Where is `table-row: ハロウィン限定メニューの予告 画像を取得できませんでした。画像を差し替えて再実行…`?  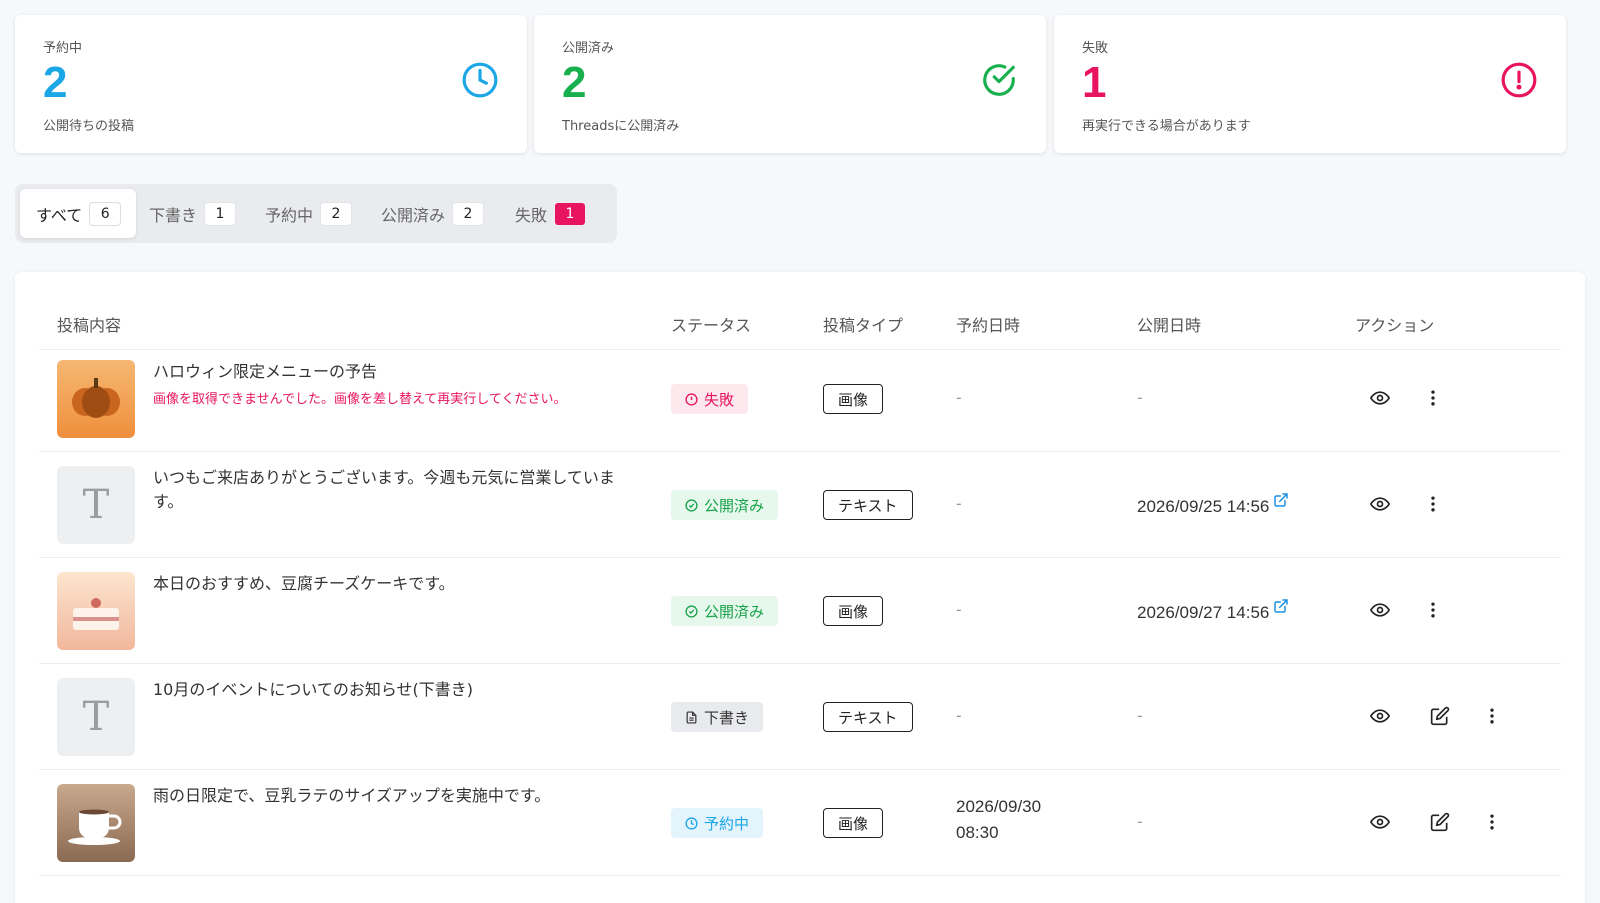 table-row: ハロウィン限定メニューの予告 画像を取得できませんでした。画像を差し替えて再実行… is located at coordinates (800, 398).